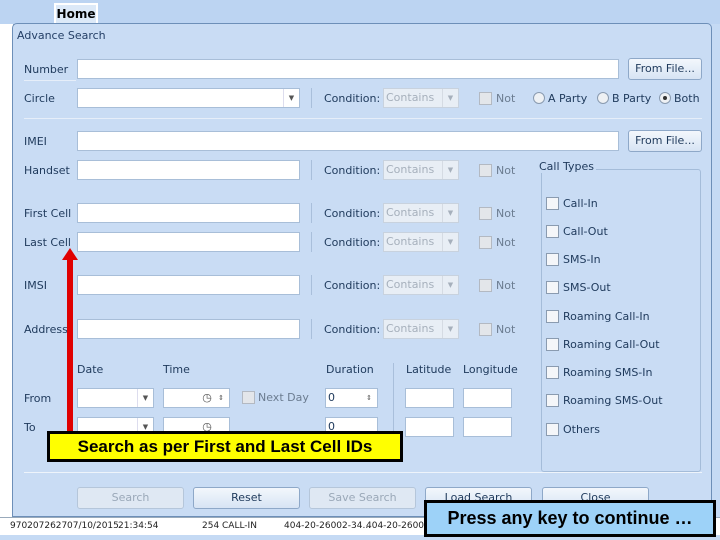 This screenshot has height=540, width=720. I want to click on imsi-condition-label: Condition:, so click(352, 285).